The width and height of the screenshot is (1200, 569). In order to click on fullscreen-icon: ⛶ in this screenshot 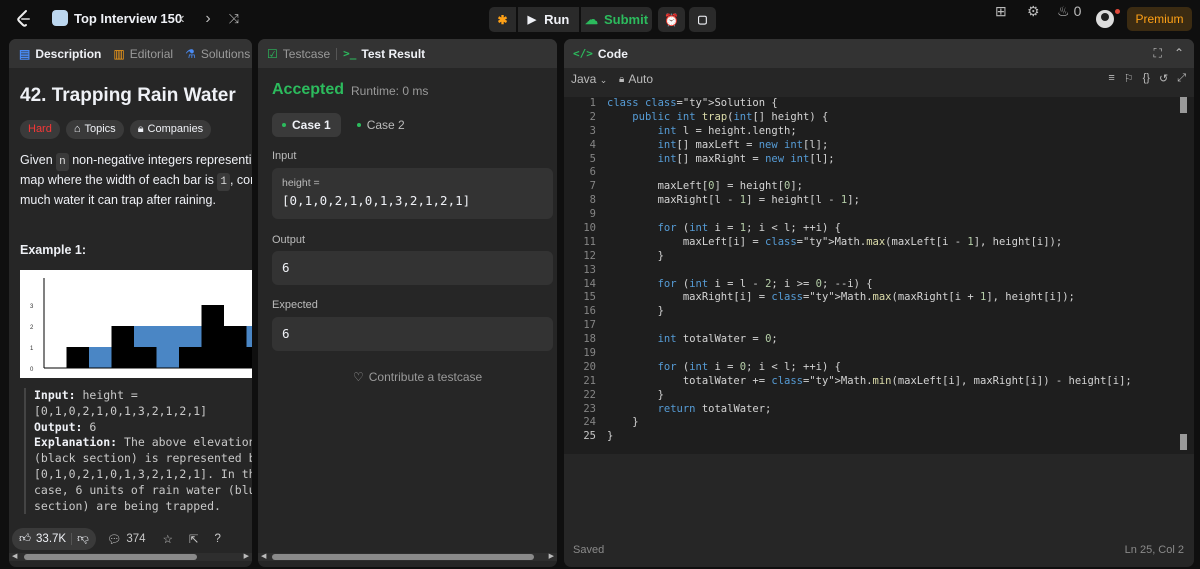, I will do `click(1158, 53)`.